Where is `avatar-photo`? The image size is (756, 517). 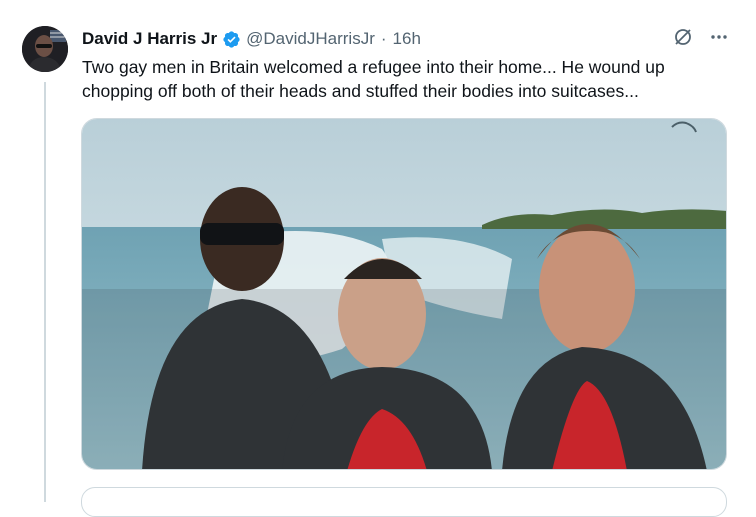
avatar-photo is located at coordinates (45, 49).